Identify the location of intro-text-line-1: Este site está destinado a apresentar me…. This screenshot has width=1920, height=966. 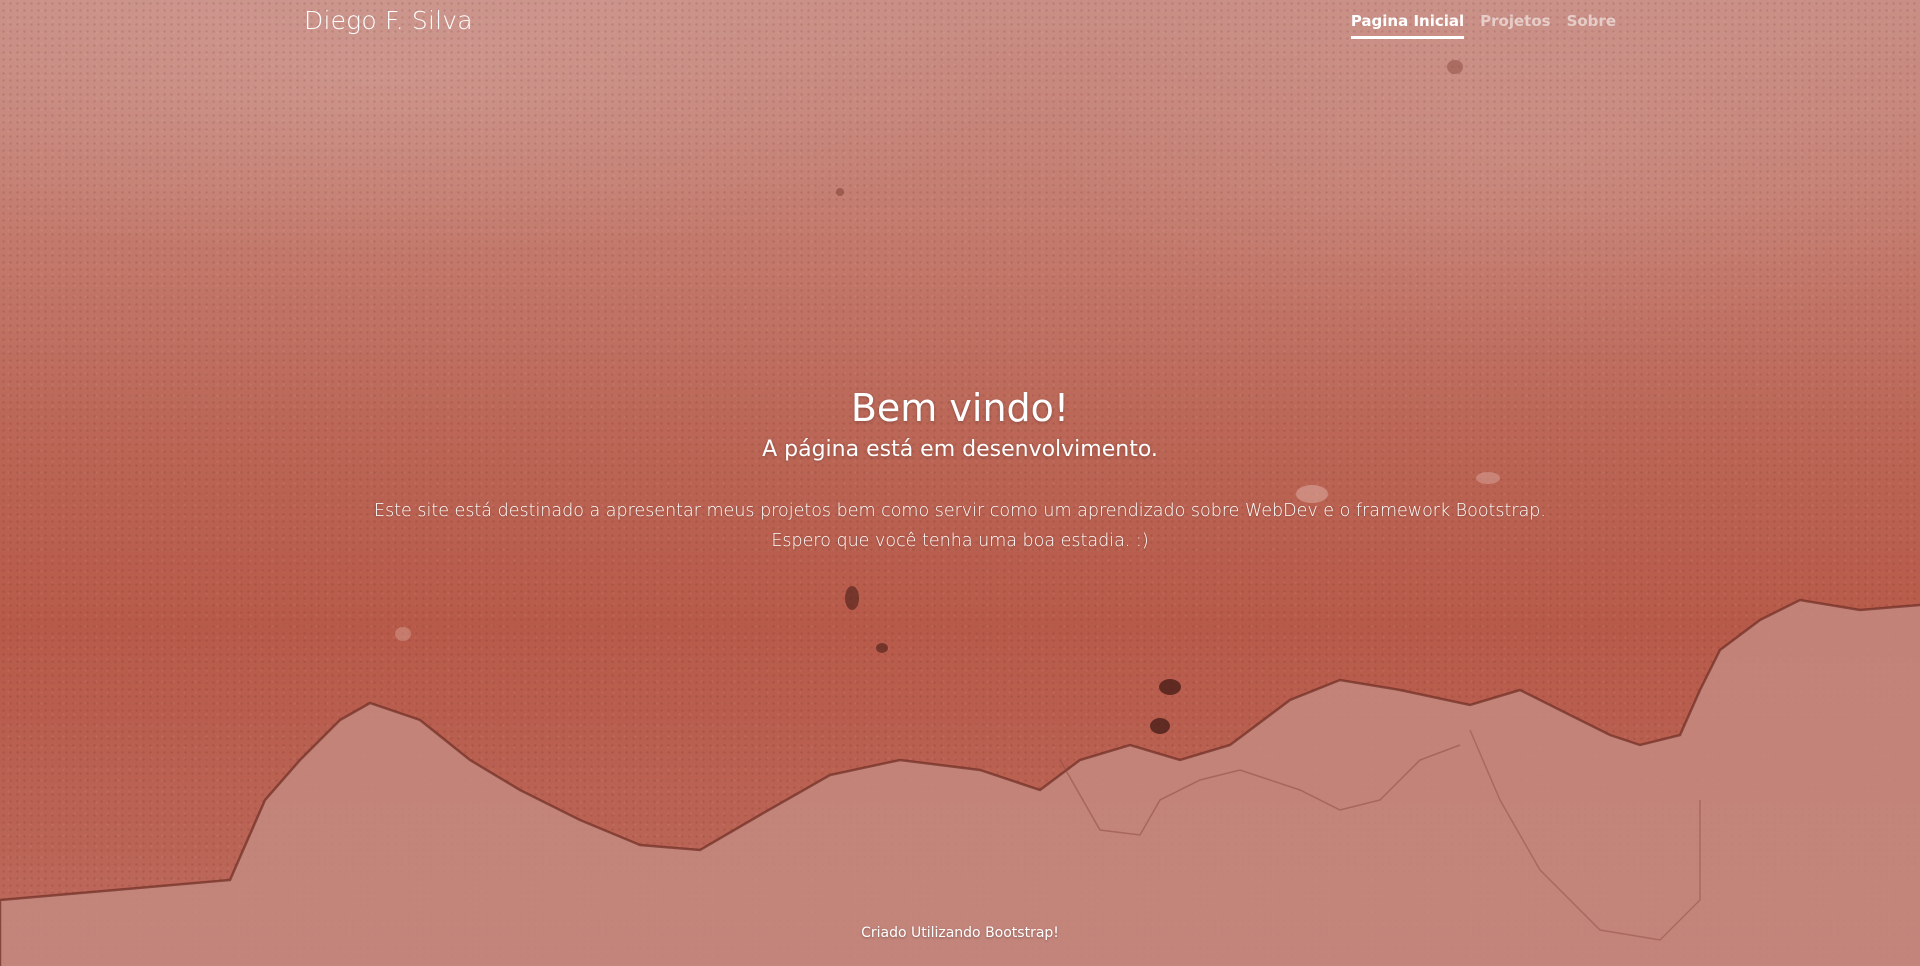
(960, 511).